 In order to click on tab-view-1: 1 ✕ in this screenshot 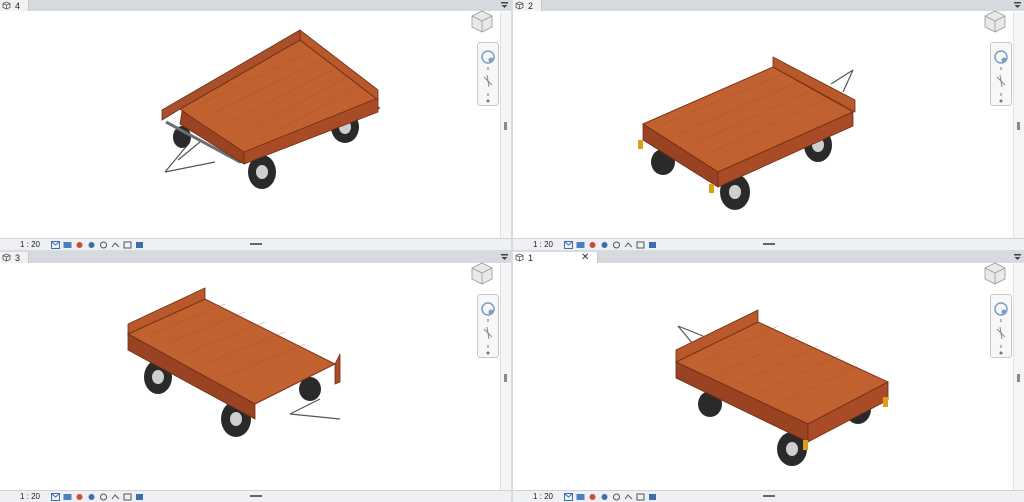, I will do `click(556, 257)`.